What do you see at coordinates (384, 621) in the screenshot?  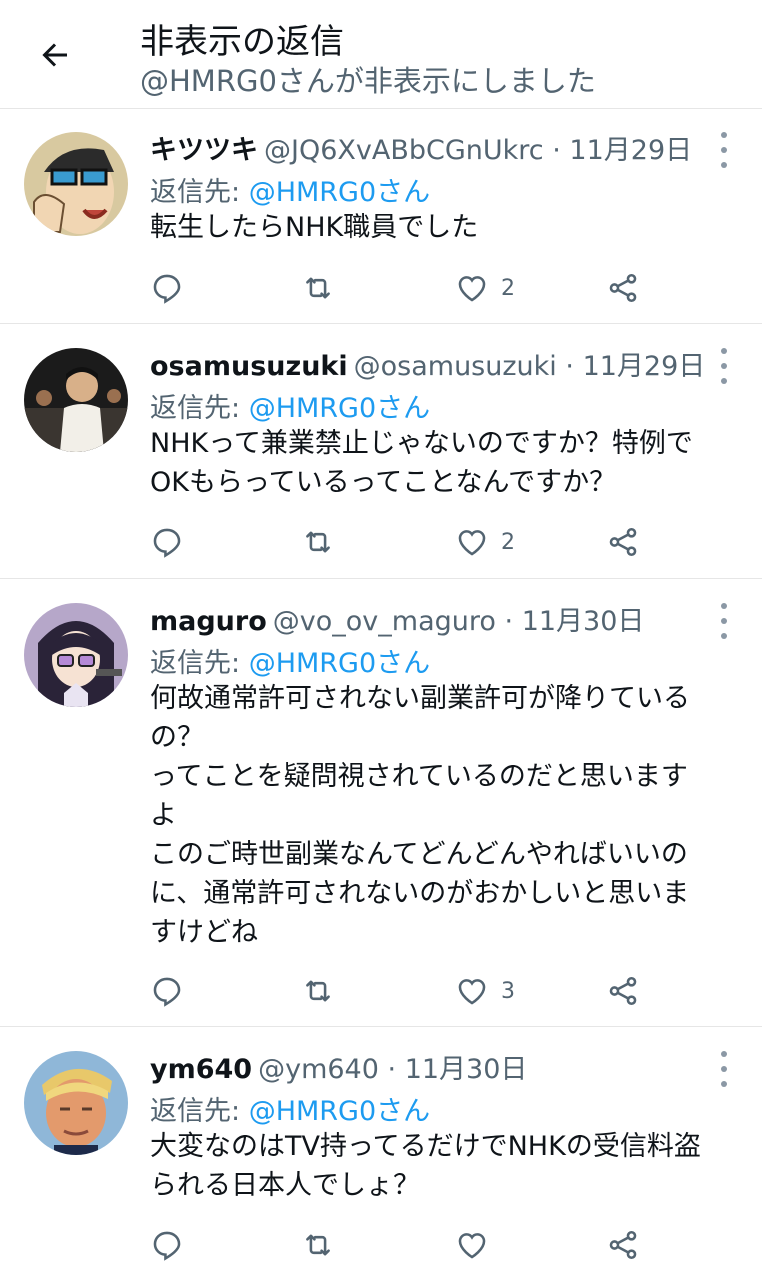 I see `handle: @vo_ov_maguro` at bounding box center [384, 621].